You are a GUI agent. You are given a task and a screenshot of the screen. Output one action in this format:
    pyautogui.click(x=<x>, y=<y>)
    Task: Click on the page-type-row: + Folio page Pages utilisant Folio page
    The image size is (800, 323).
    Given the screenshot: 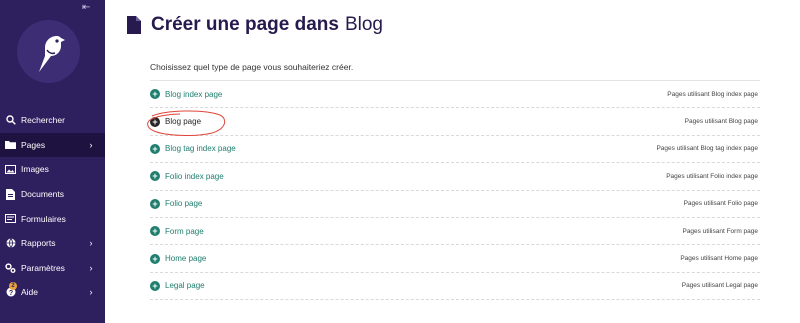 What is the action you would take?
    pyautogui.click(x=455, y=204)
    